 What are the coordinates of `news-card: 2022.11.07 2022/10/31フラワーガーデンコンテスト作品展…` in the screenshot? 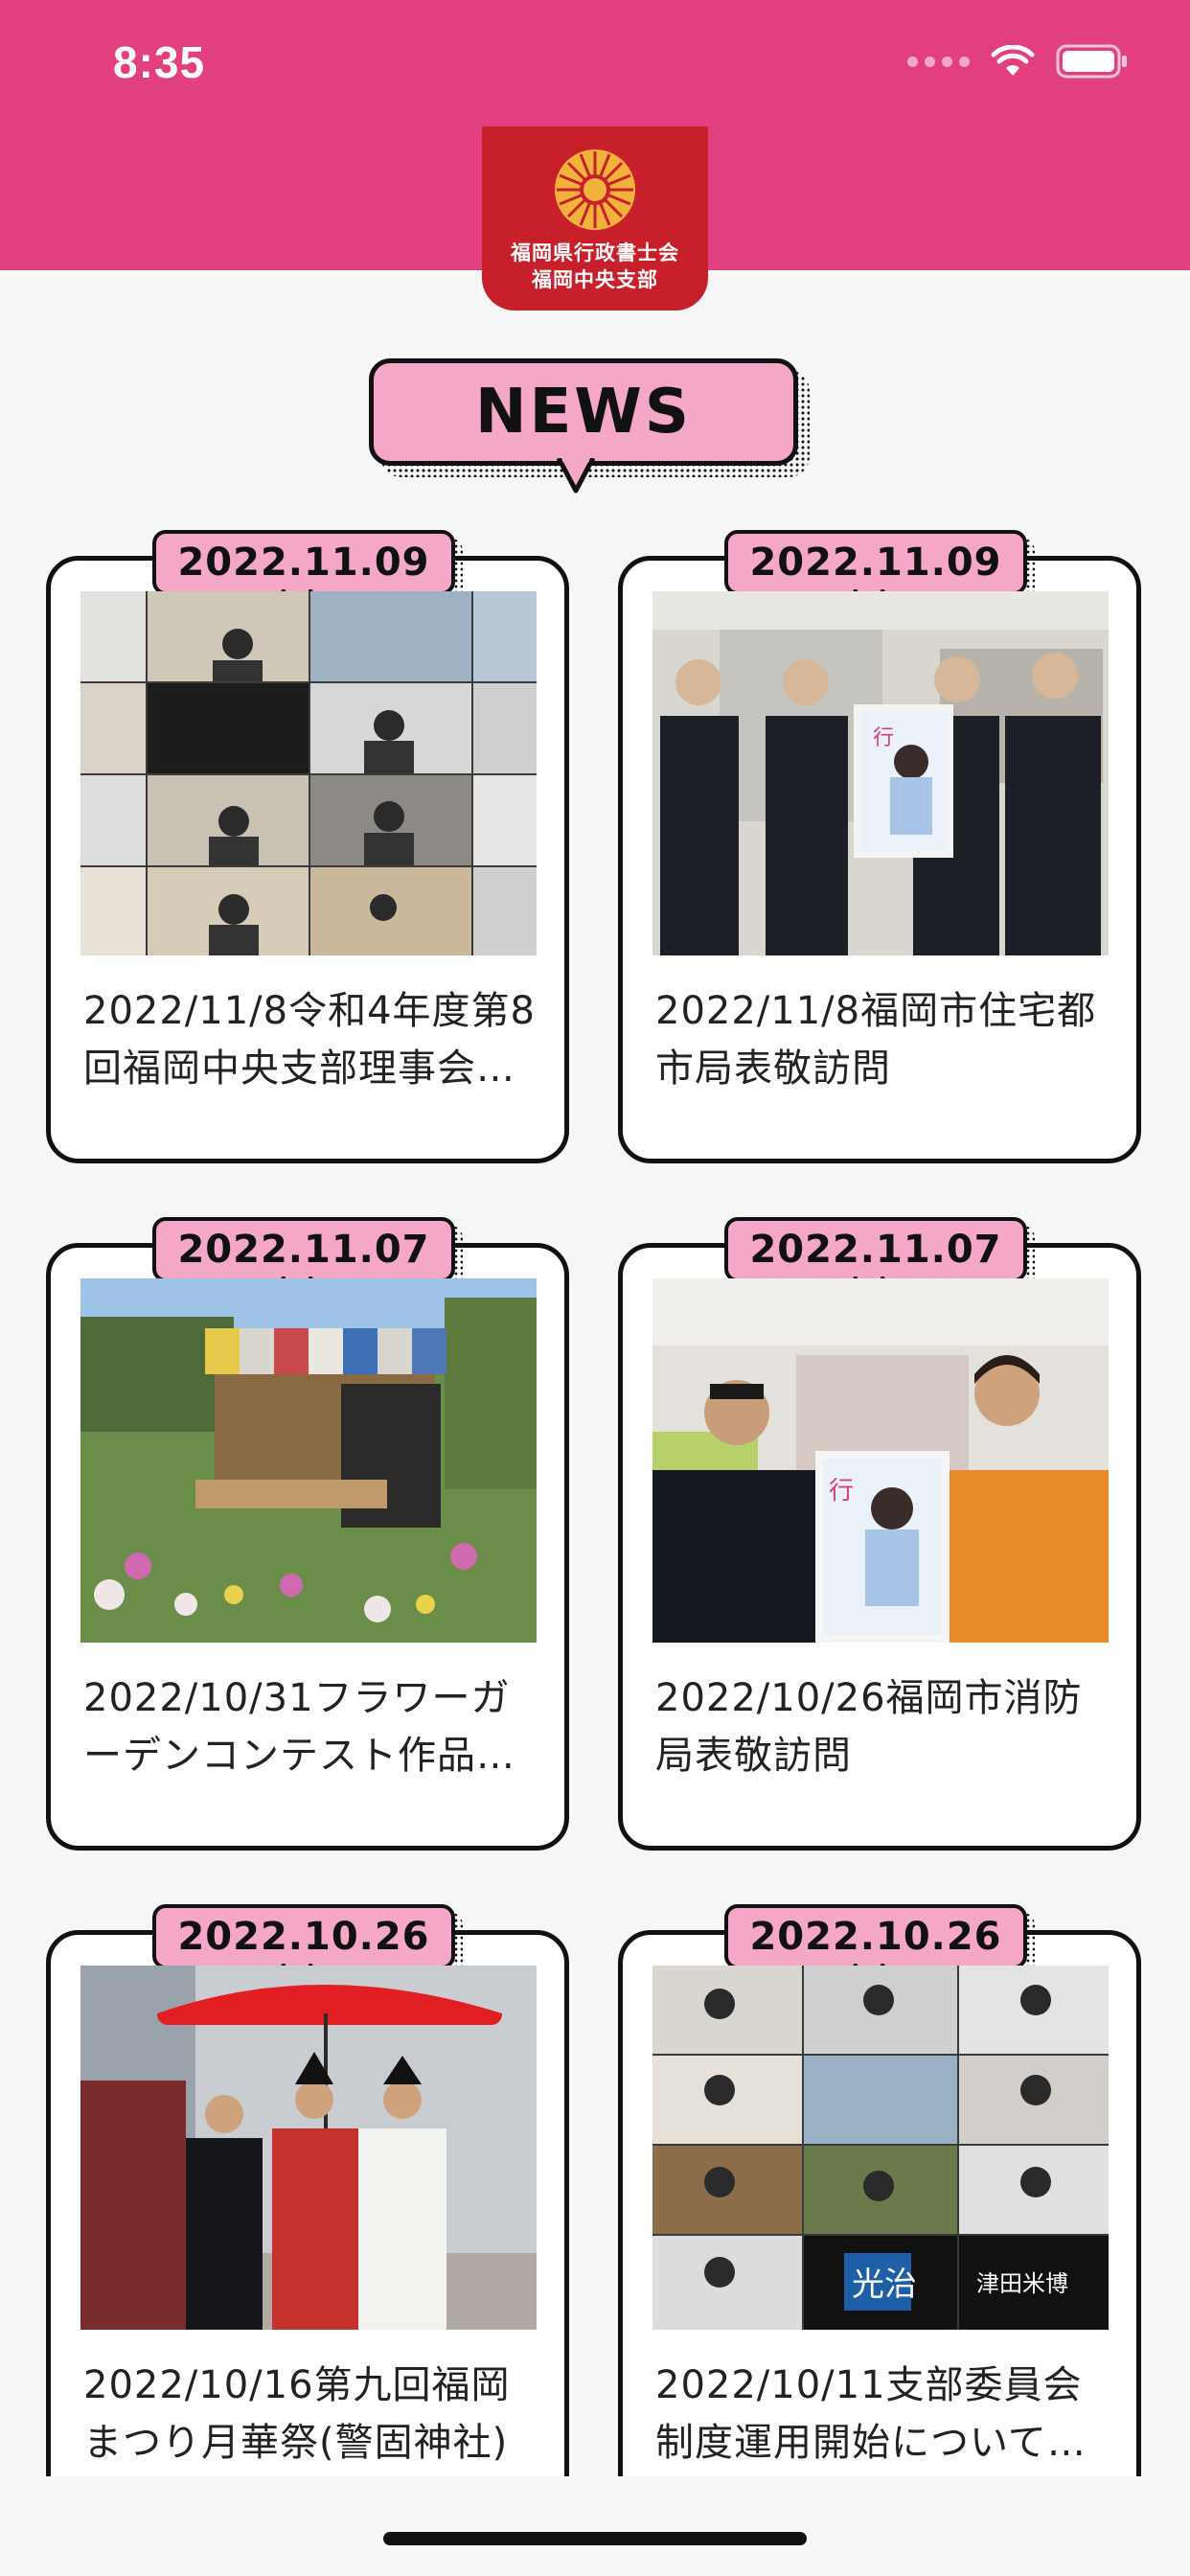 It's located at (308, 1534).